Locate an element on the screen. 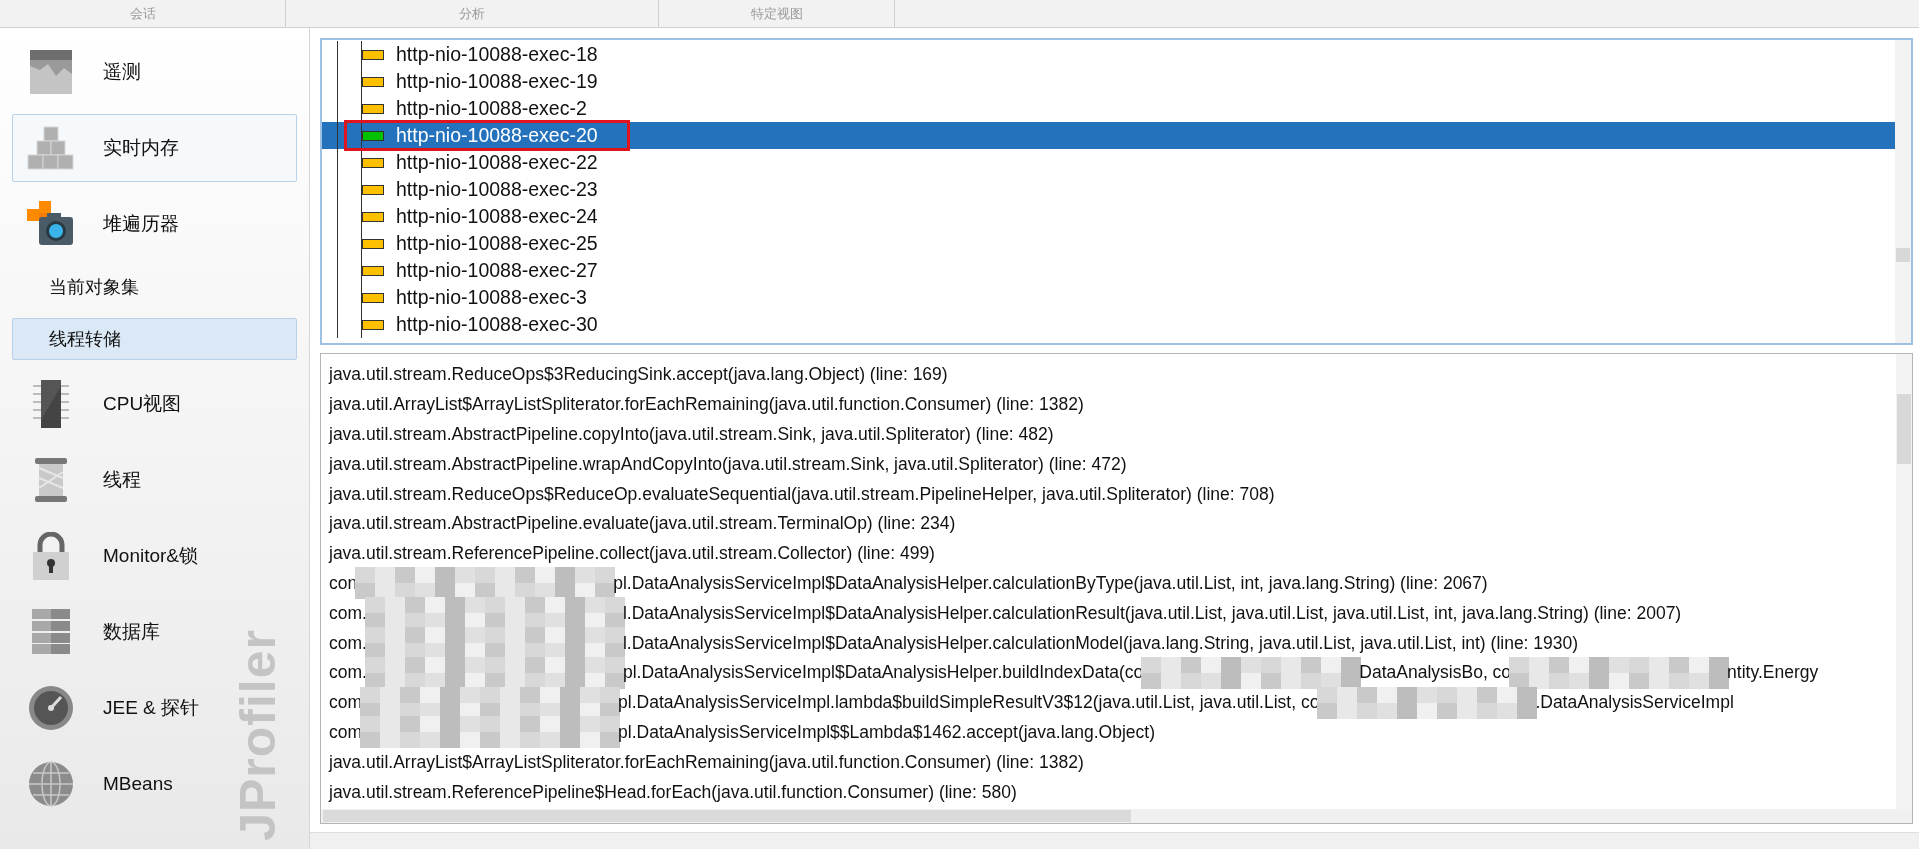 This screenshot has height=849, width=1919. stack-frame-text: java.util.stream.ReduceOps$ReduceOp.evaluateSequential(java.util.stream.PipelineHelper, java.util.Spliterator) (line: 708) is located at coordinates (802, 494).